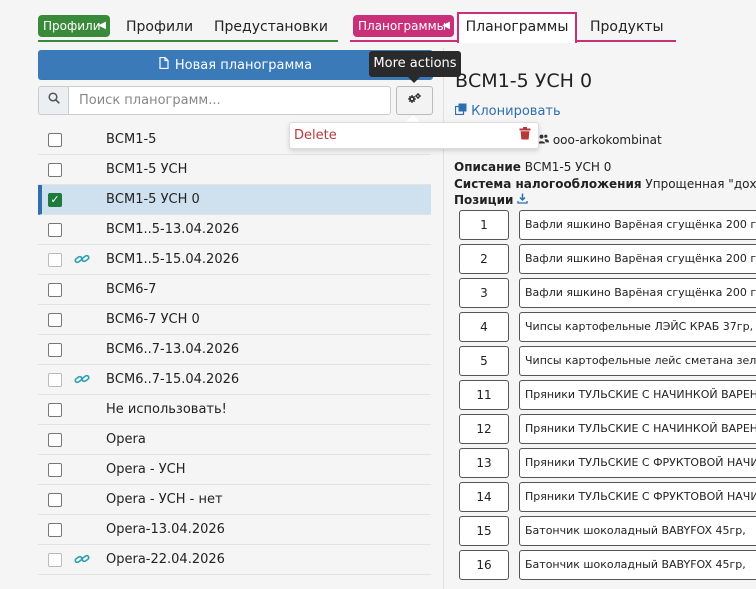 The height and width of the screenshot is (589, 756). Describe the element at coordinates (487, 167) in the screenshot. I see `description-label: Описание` at that location.